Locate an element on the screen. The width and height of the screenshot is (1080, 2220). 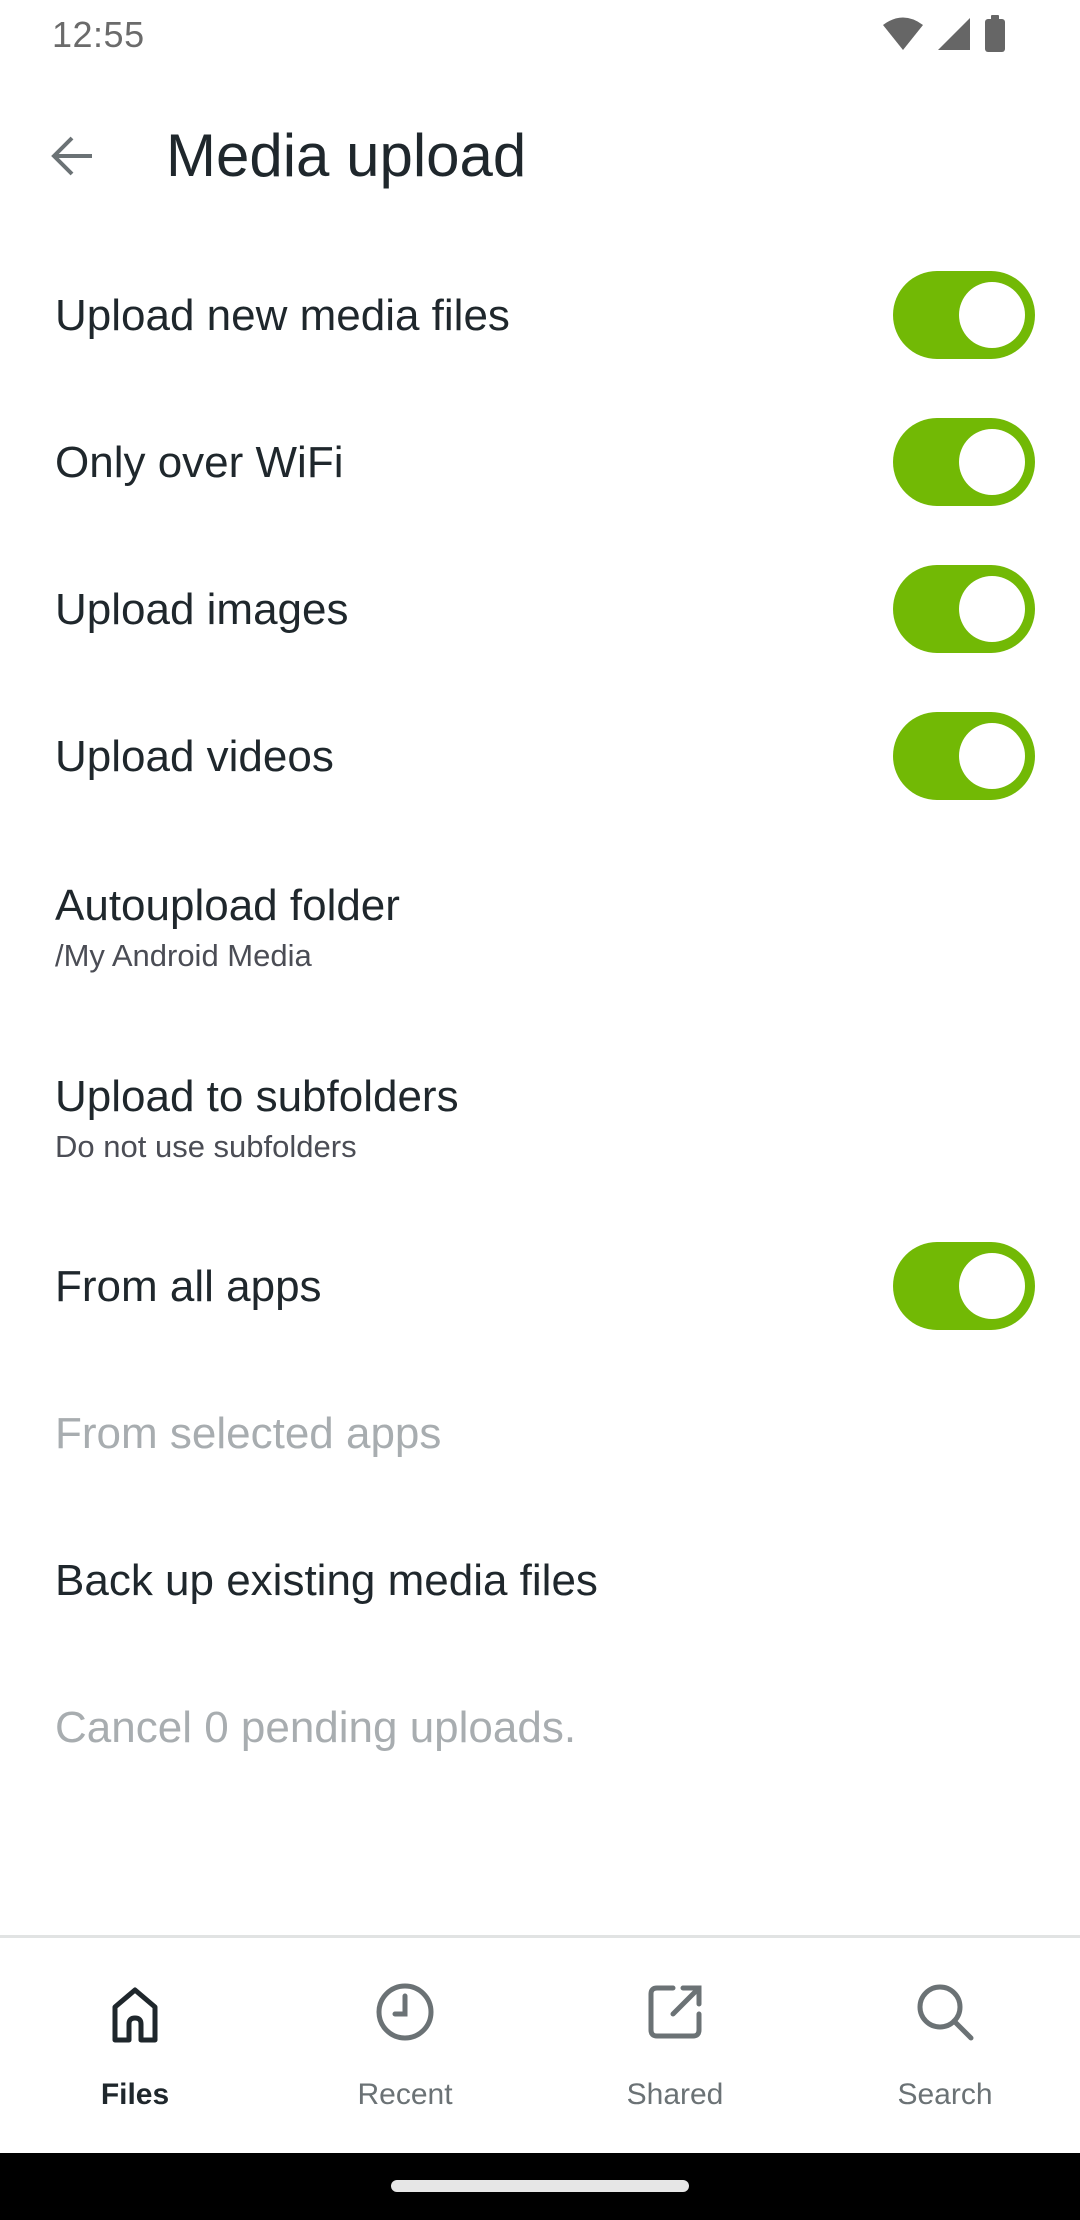
pref-cancel-pending-uploads: Cancel 0 pending uploads. is located at coordinates (540, 1727).